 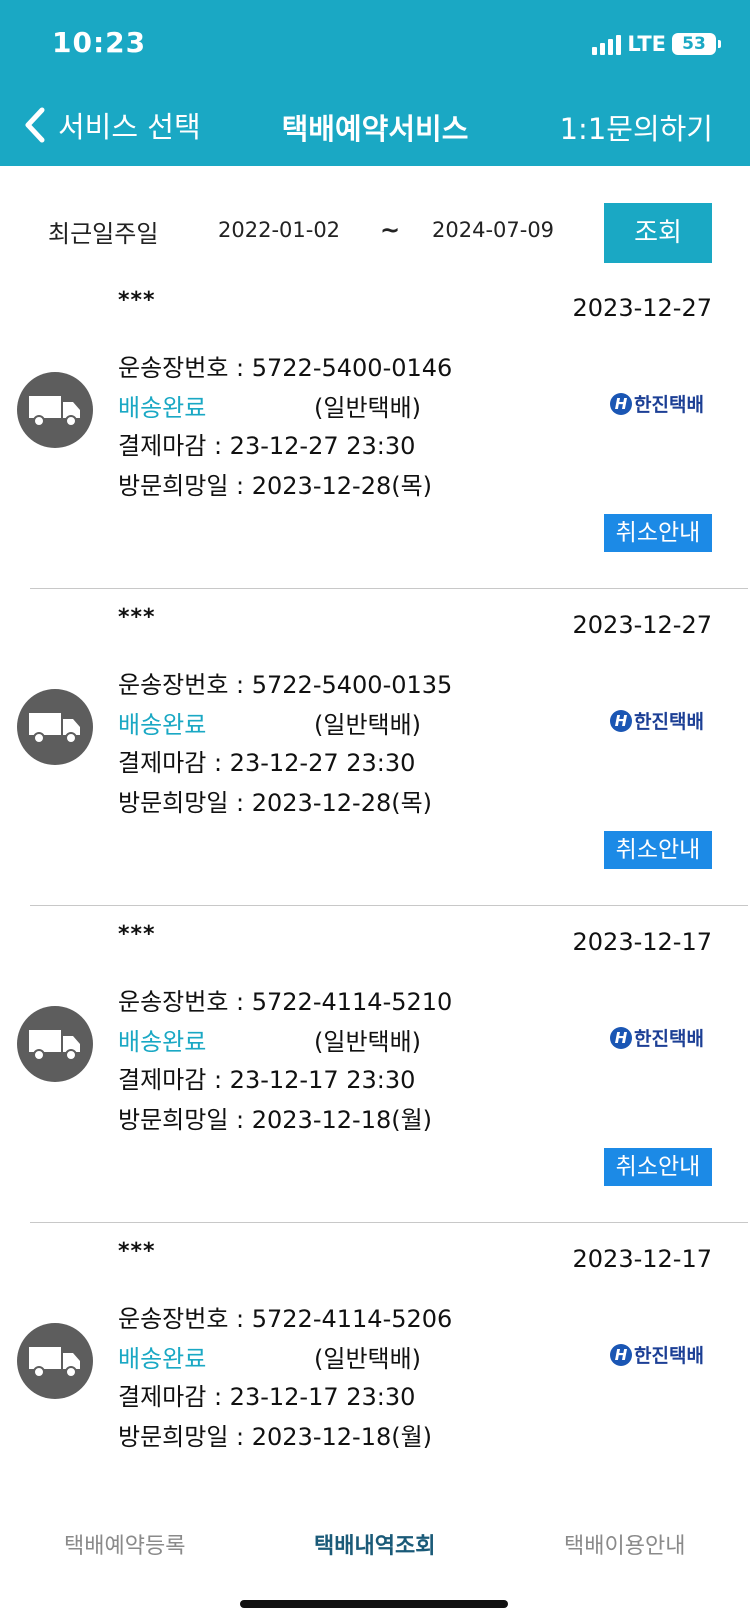 I want to click on app-header: 10:23 LTE 53 서비스 선택 택배예약서비스 1:1문의하기, so click(x=375, y=83).